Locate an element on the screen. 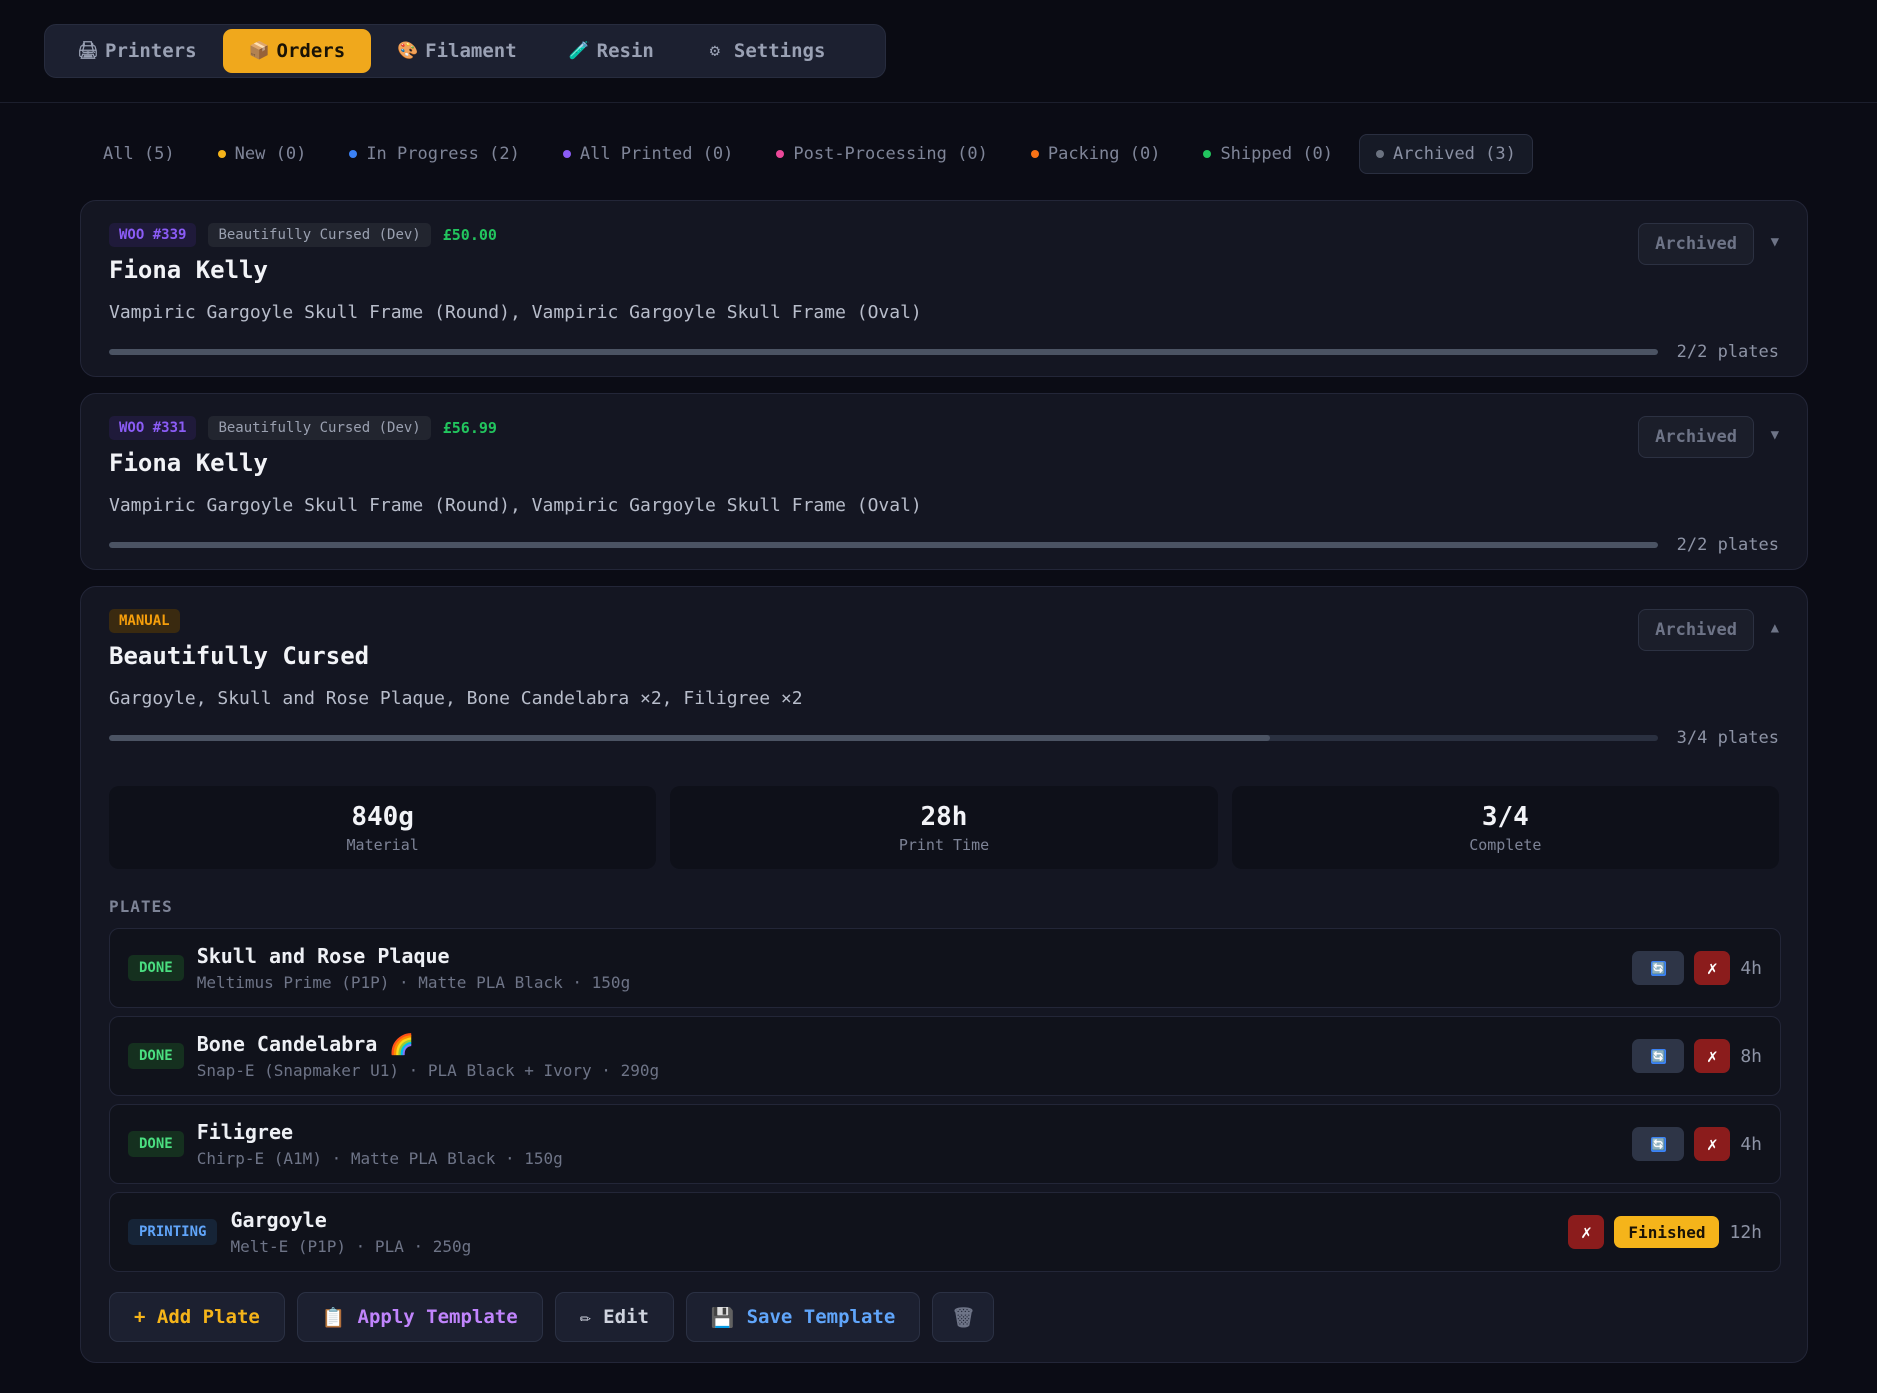  tab-settings: ⚙ Settings is located at coordinates (766, 51).